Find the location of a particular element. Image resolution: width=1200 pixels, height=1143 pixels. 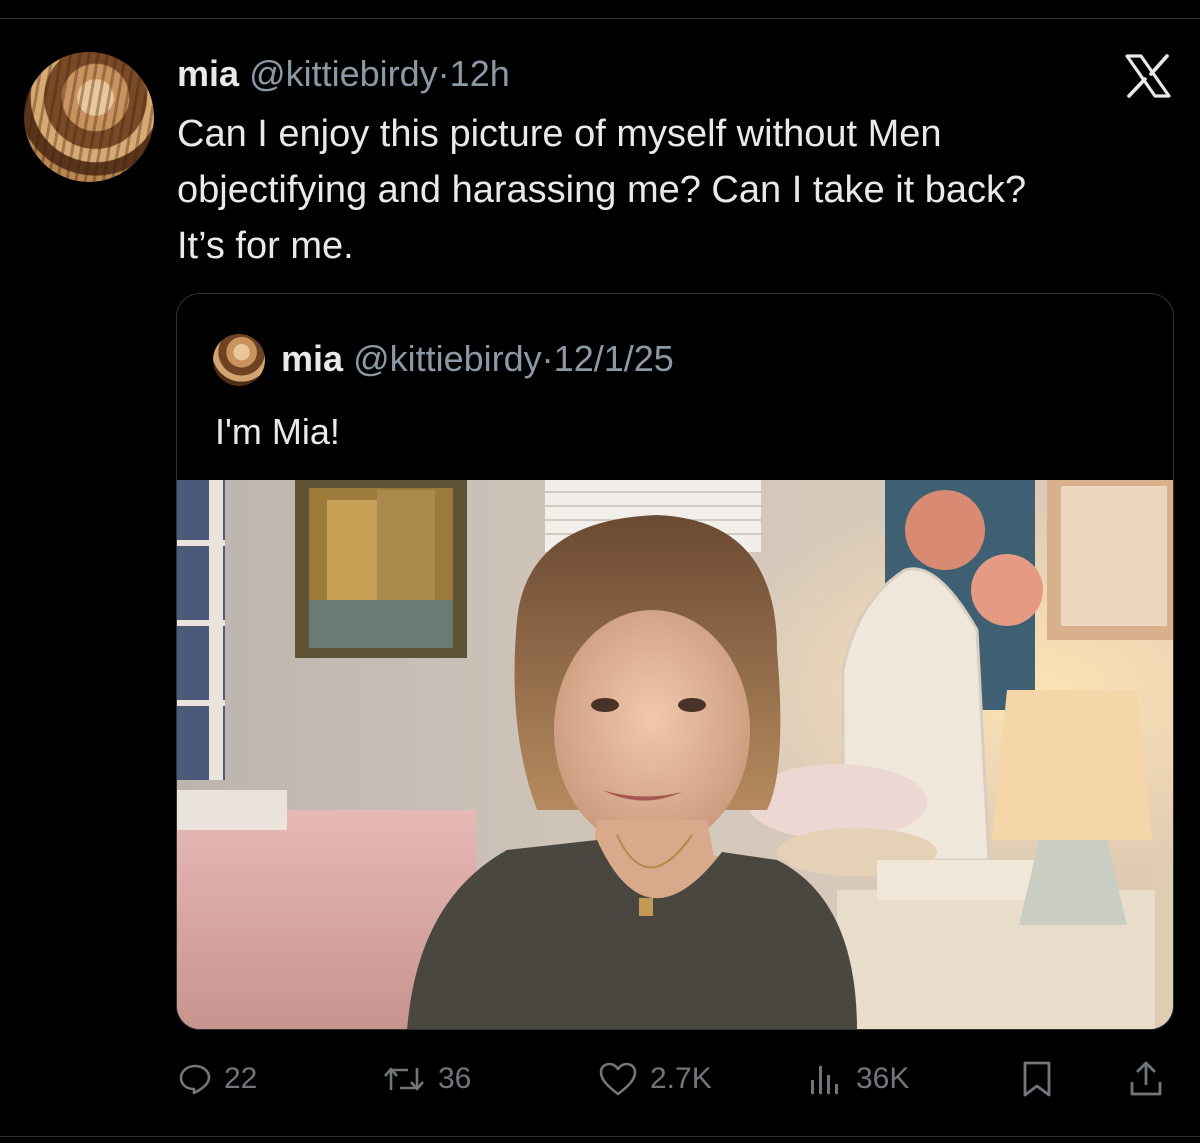

x-logo-icon is located at coordinates (1148, 76).